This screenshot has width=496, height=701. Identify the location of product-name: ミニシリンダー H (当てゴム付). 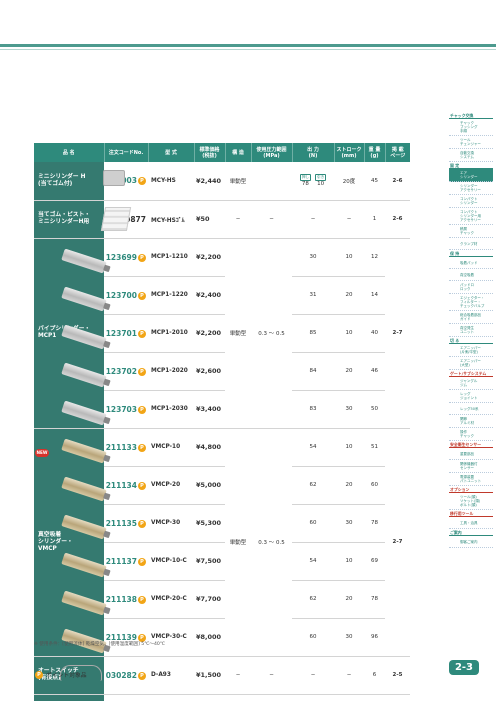
(69, 181).